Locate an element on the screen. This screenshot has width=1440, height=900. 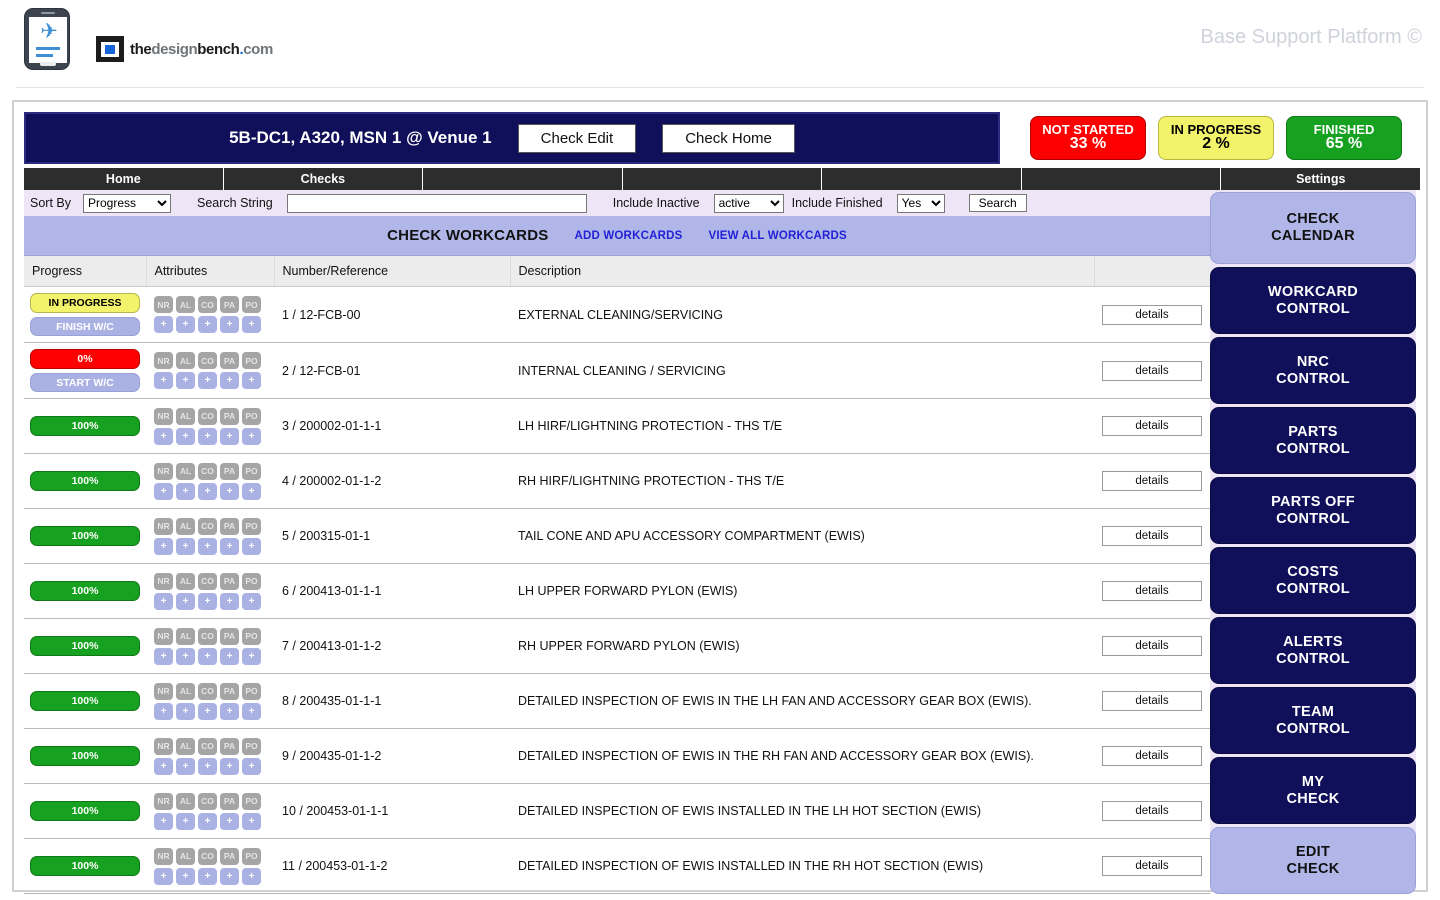
sidebar-item-parts-control: PARTS CONTROL is located at coordinates (1313, 440).